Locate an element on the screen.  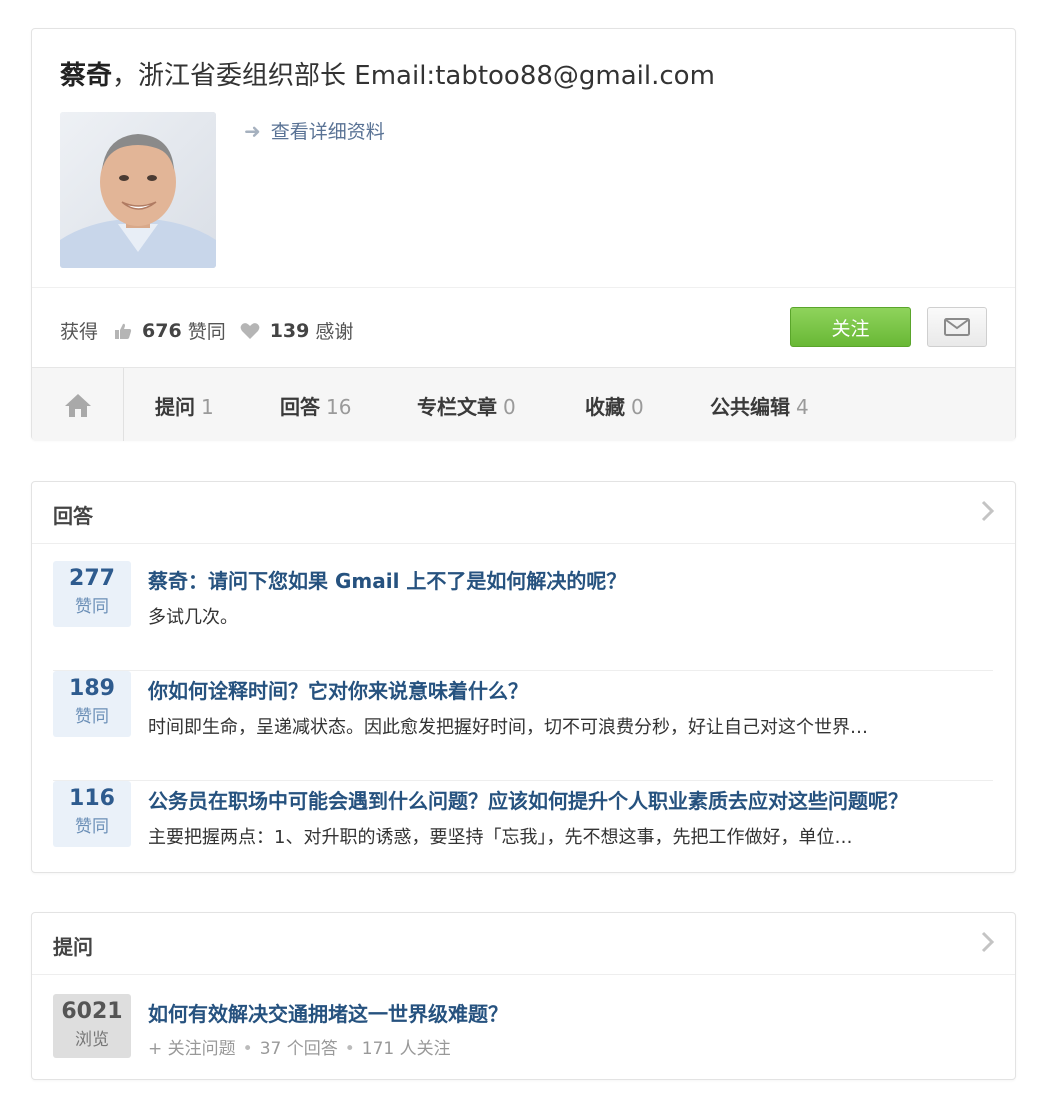
tab-label: 收藏 is located at coordinates (605, 407).